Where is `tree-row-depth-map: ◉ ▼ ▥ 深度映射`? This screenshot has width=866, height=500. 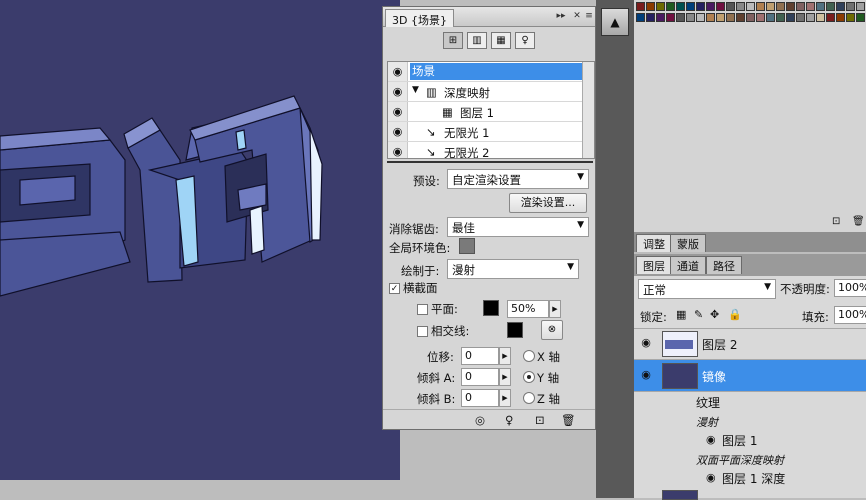 tree-row-depth-map: ◉ ▼ ▥ 深度映射 is located at coordinates (491, 92).